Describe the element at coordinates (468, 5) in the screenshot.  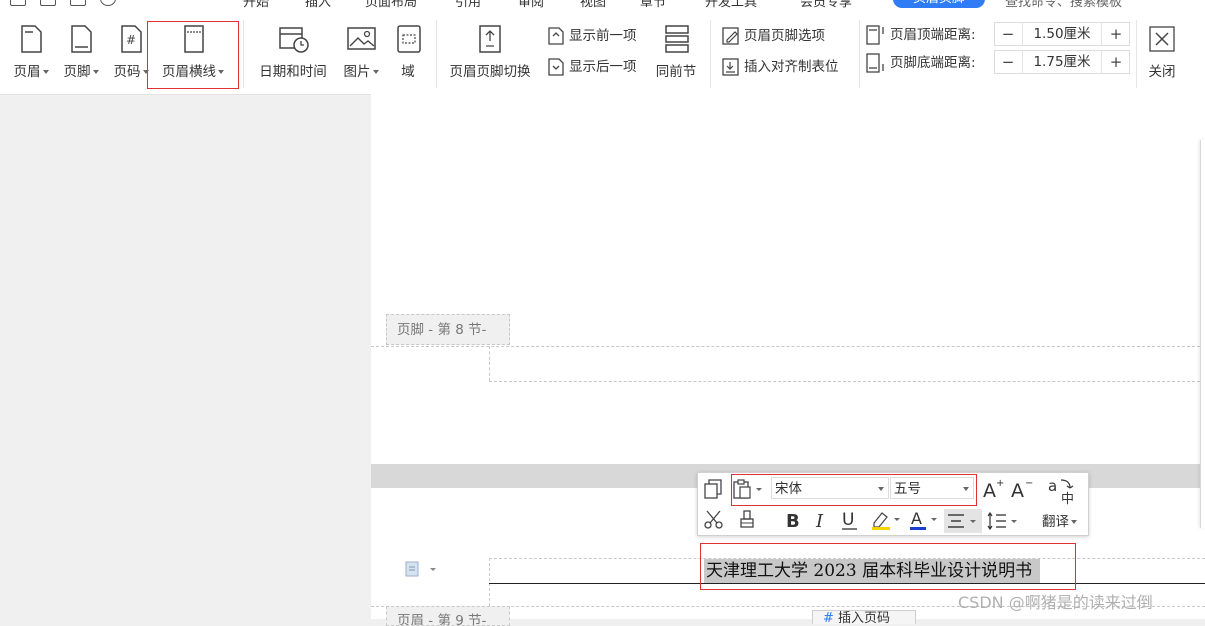
I see `tab-references: 引用` at that location.